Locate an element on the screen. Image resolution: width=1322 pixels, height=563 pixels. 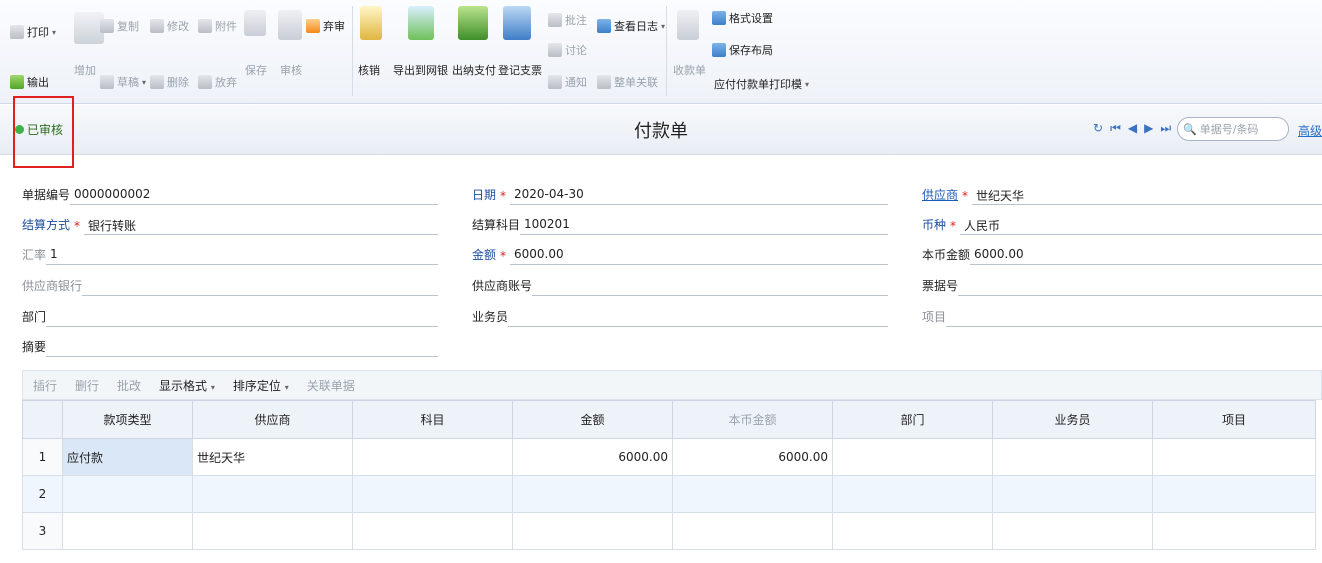
column-header: 科目 is located at coordinates (432, 419).